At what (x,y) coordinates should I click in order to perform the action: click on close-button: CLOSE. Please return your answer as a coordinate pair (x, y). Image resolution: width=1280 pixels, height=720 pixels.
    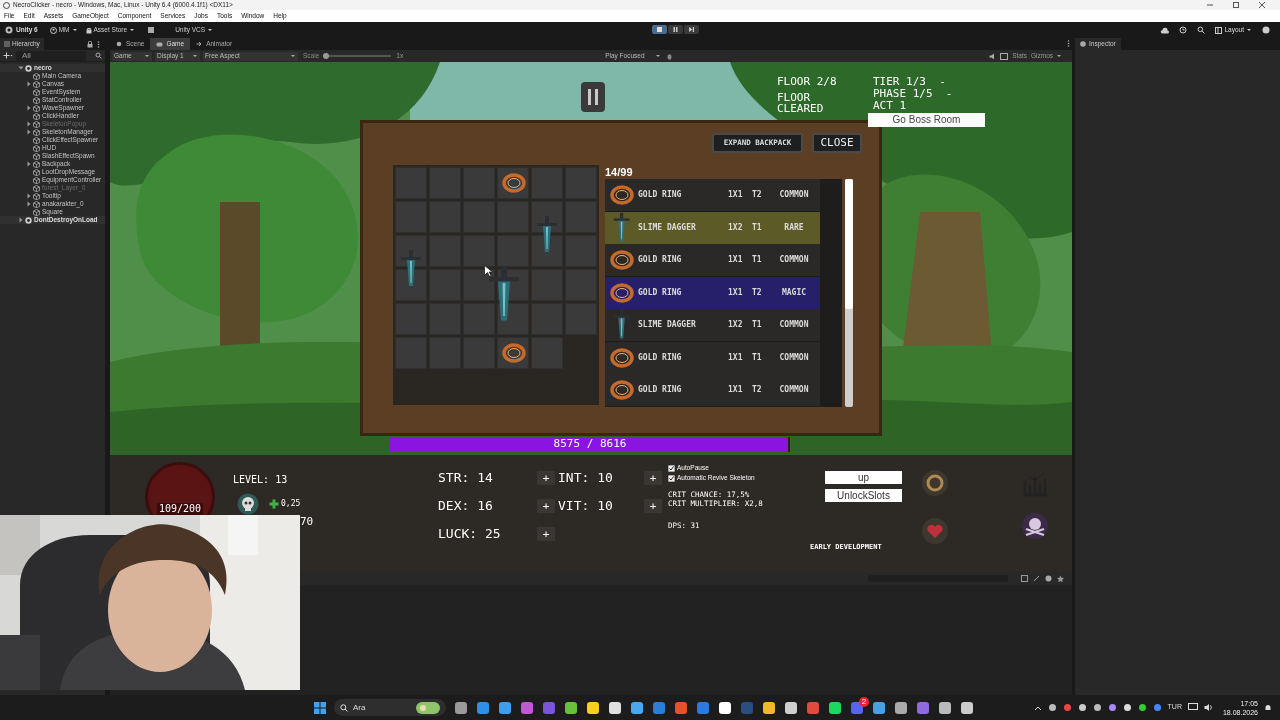
    Looking at the image, I should click on (837, 143).